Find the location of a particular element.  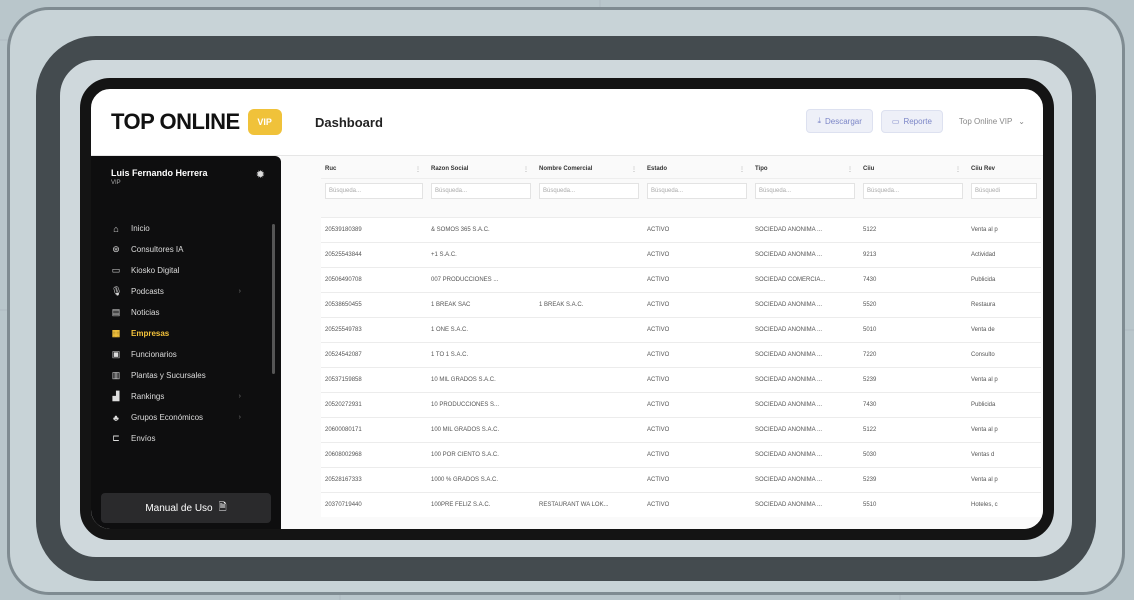

download-button: ⤓ Descargar is located at coordinates (839, 121).